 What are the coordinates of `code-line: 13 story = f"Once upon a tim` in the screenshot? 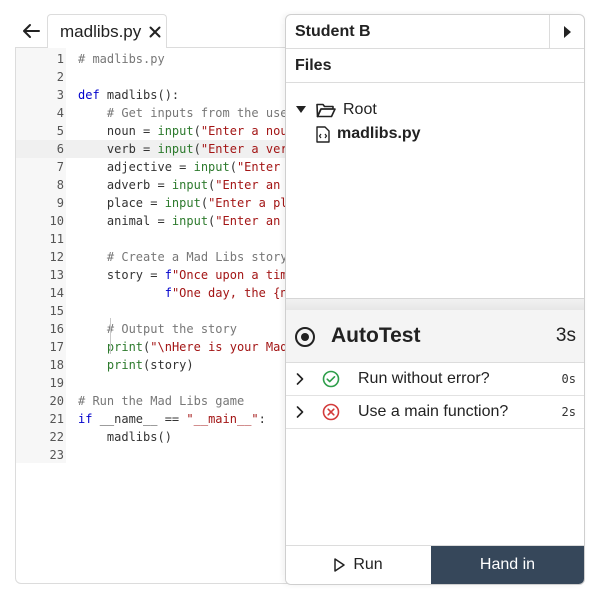 It's located at (160, 275).